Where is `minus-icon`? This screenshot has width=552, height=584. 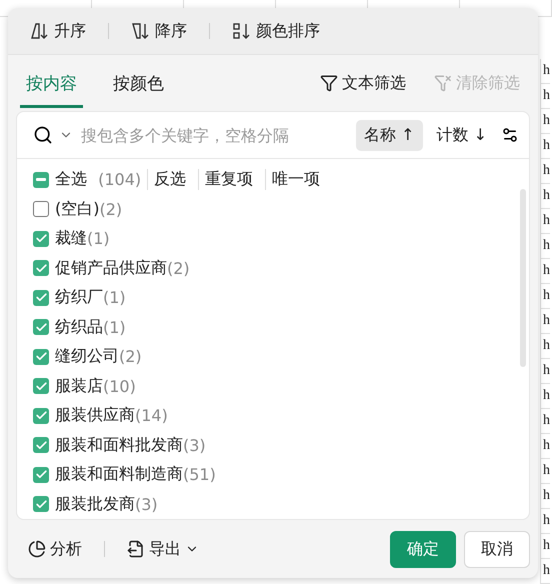 minus-icon is located at coordinates (41, 180).